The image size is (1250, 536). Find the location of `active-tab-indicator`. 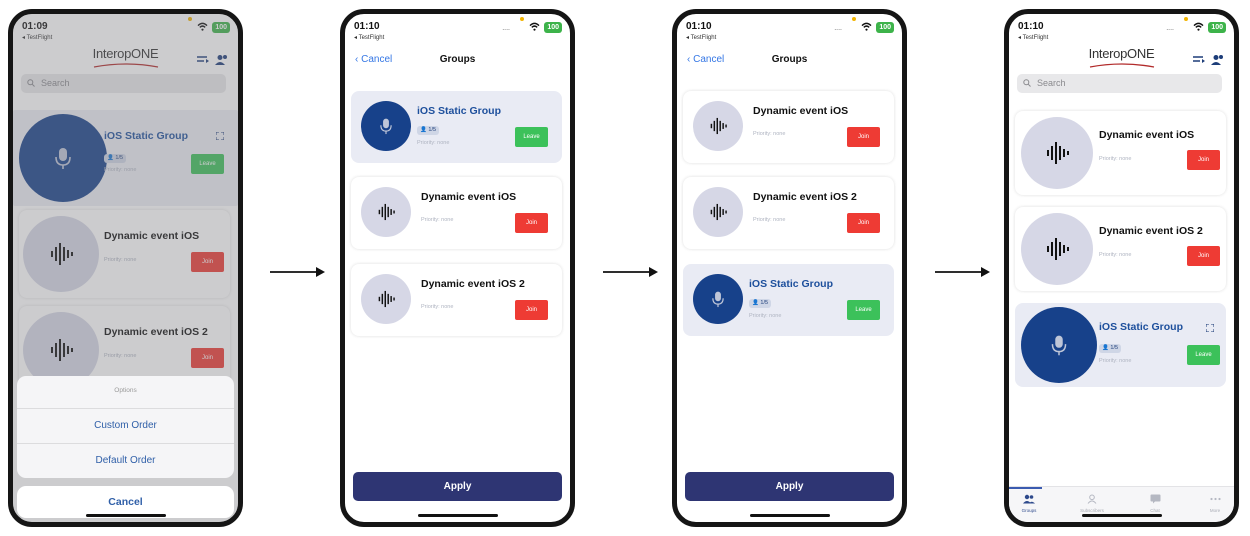

active-tab-indicator is located at coordinates (1025, 488).